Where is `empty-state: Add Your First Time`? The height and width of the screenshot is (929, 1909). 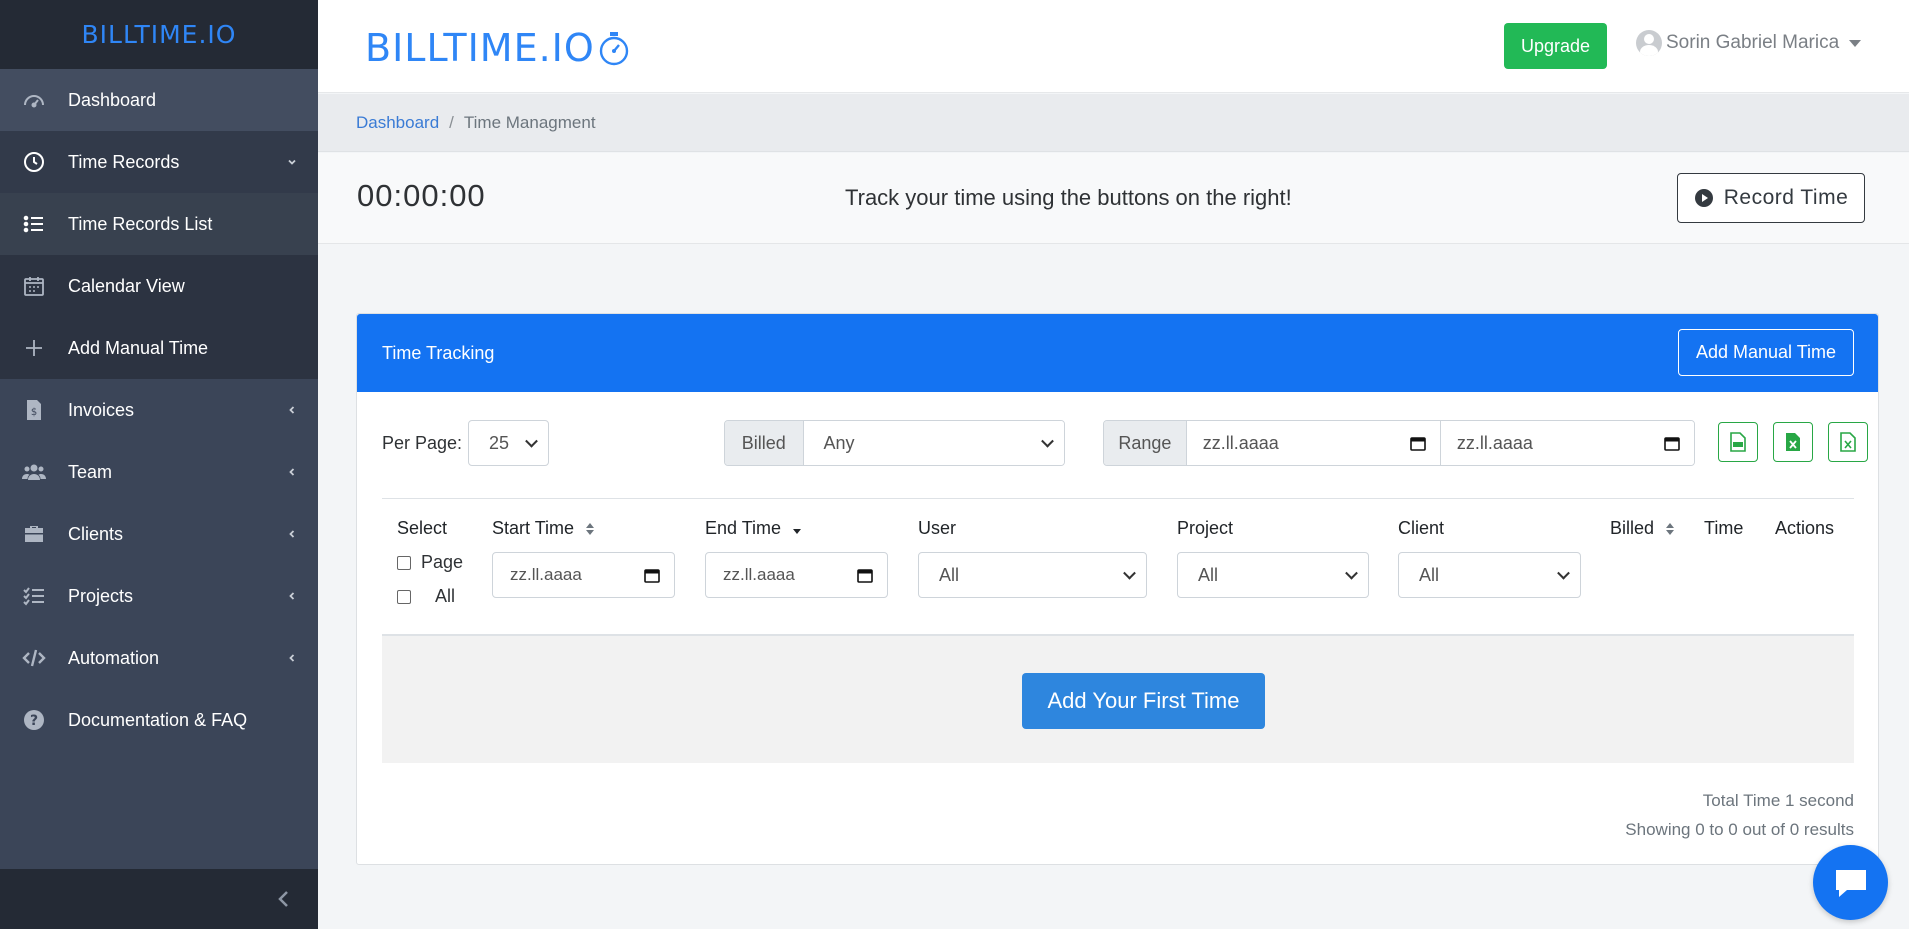 empty-state: Add Your First Time is located at coordinates (1118, 699).